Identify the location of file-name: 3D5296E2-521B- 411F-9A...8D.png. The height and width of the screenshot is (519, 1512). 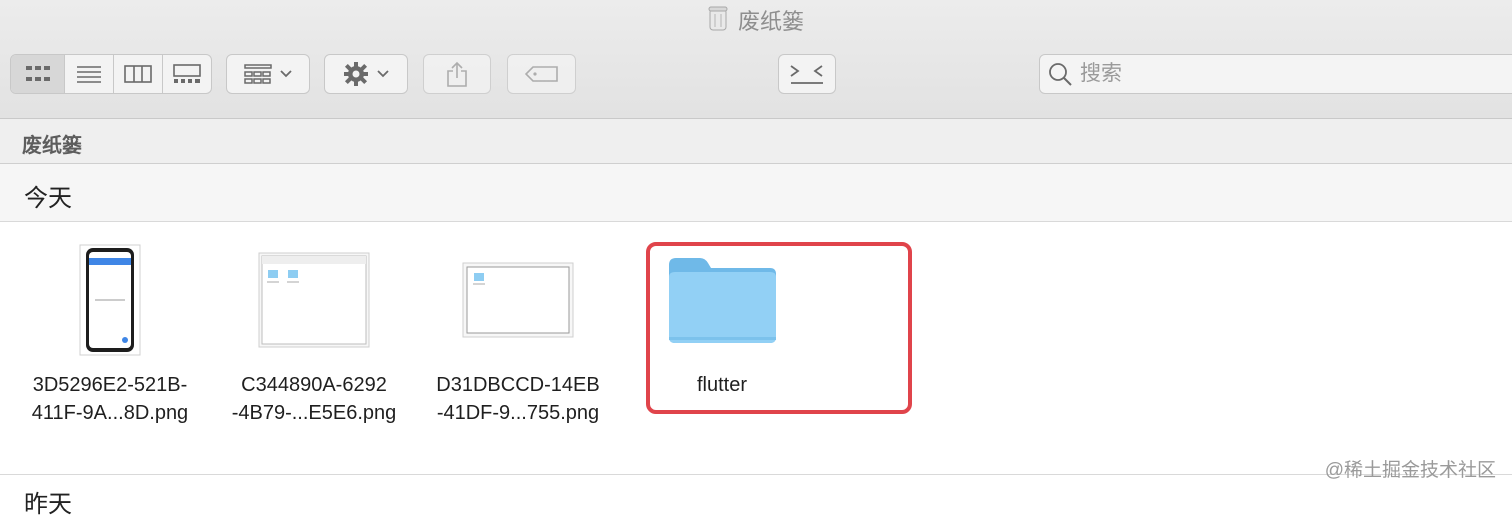
(110, 399).